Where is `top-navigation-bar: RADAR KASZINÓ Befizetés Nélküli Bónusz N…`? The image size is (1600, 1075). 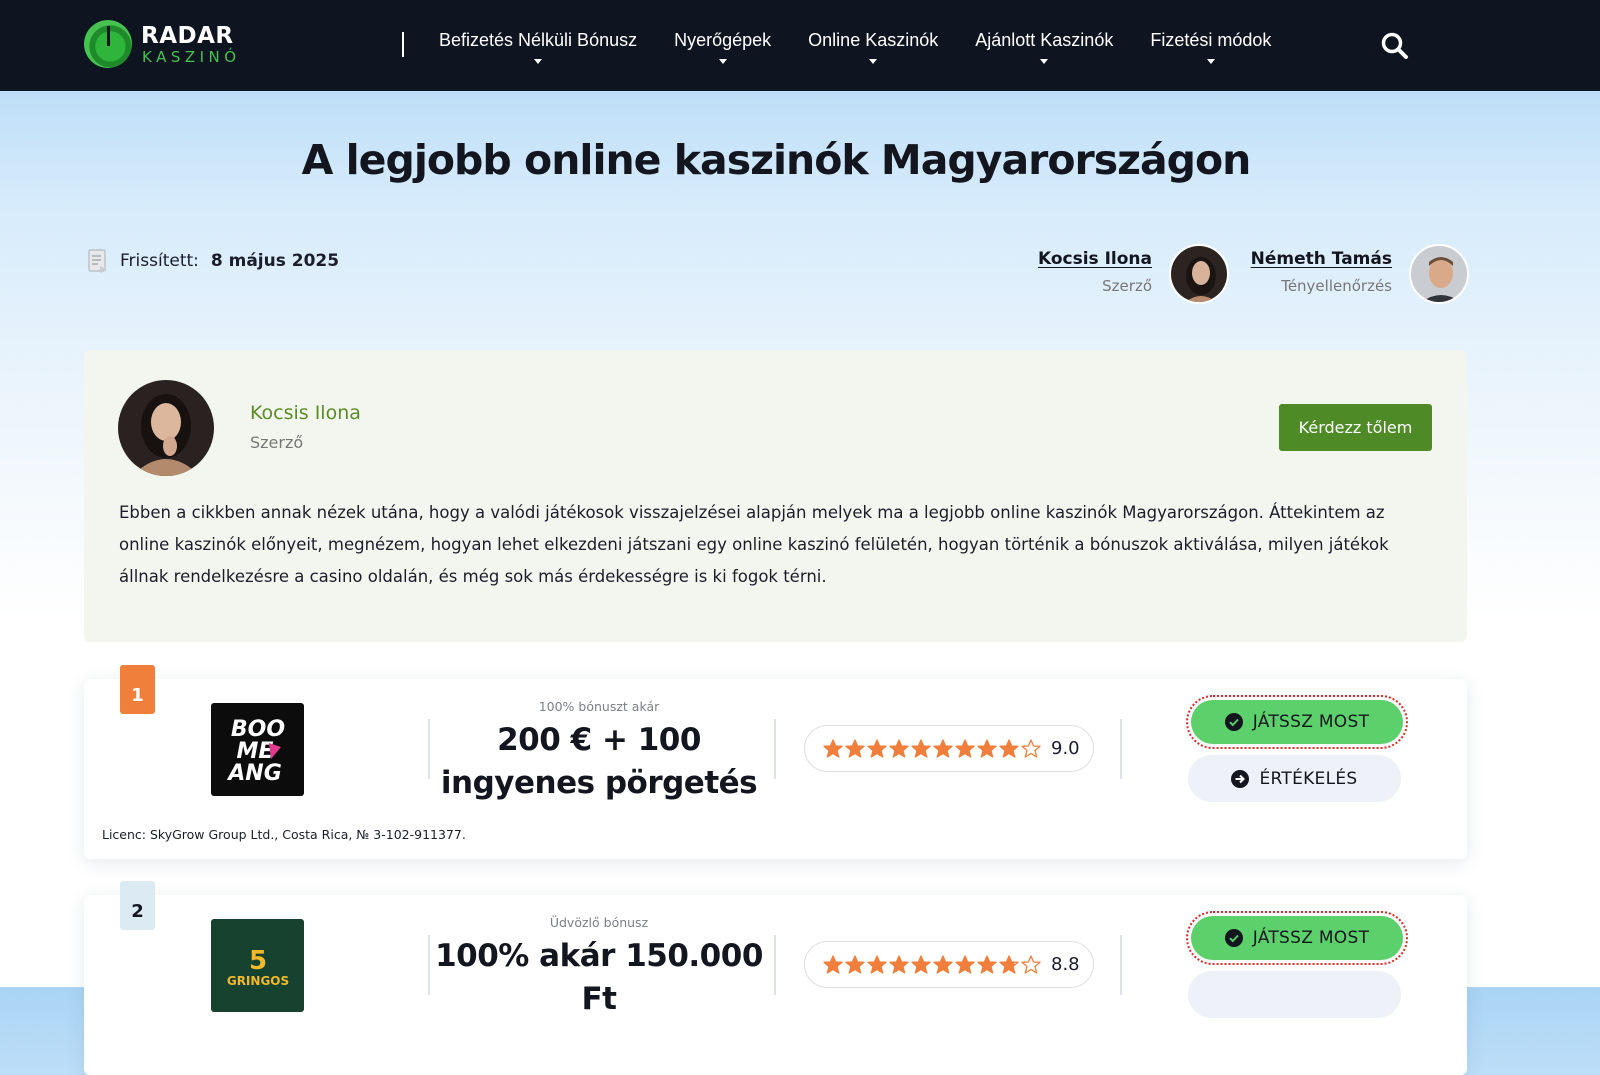
top-navigation-bar: RADAR KASZINÓ Befizetés Nélküli Bónusz N… is located at coordinates (800, 45).